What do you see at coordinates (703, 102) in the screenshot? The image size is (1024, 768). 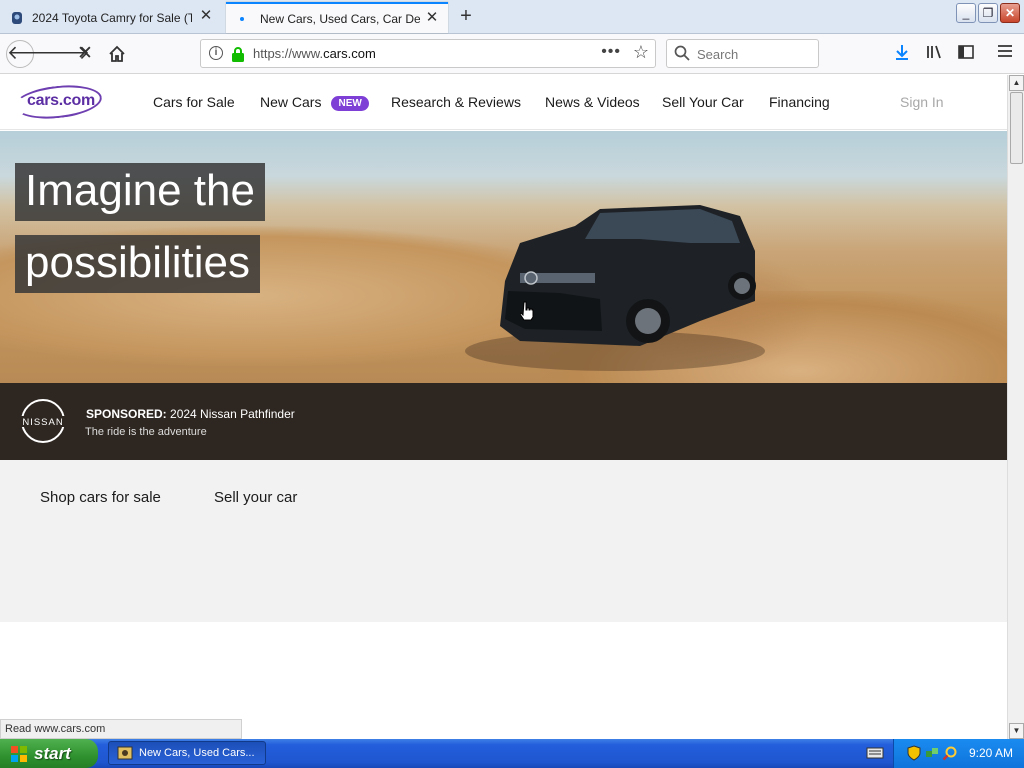 I see `nav-sell-your-car: Sell Your Car` at bounding box center [703, 102].